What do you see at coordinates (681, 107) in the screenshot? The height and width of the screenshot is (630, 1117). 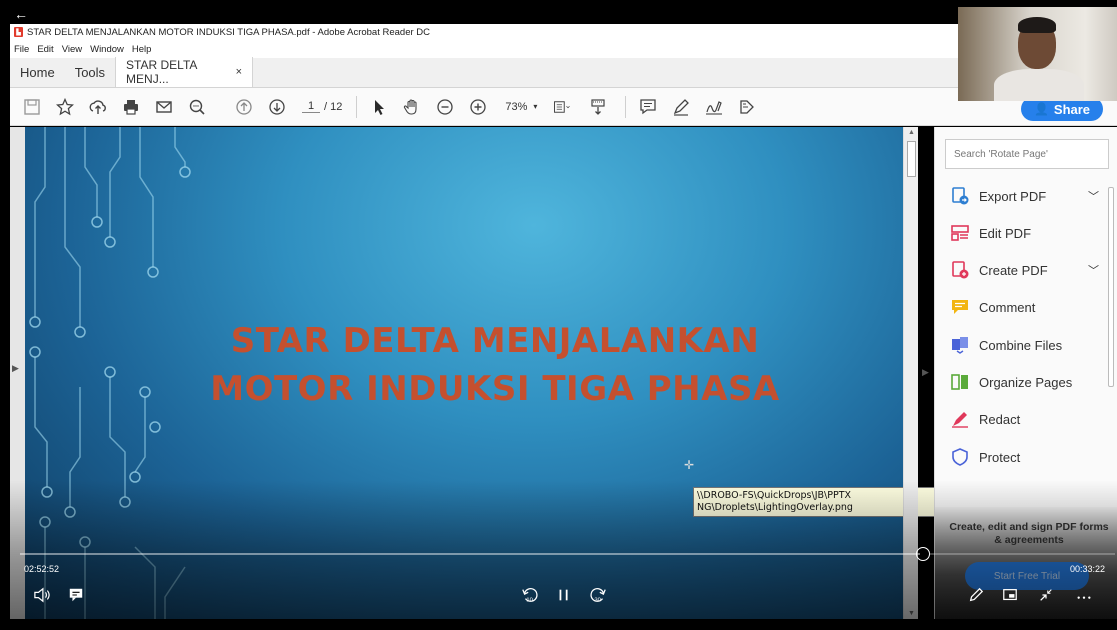 I see `highlight-pen-icon` at bounding box center [681, 107].